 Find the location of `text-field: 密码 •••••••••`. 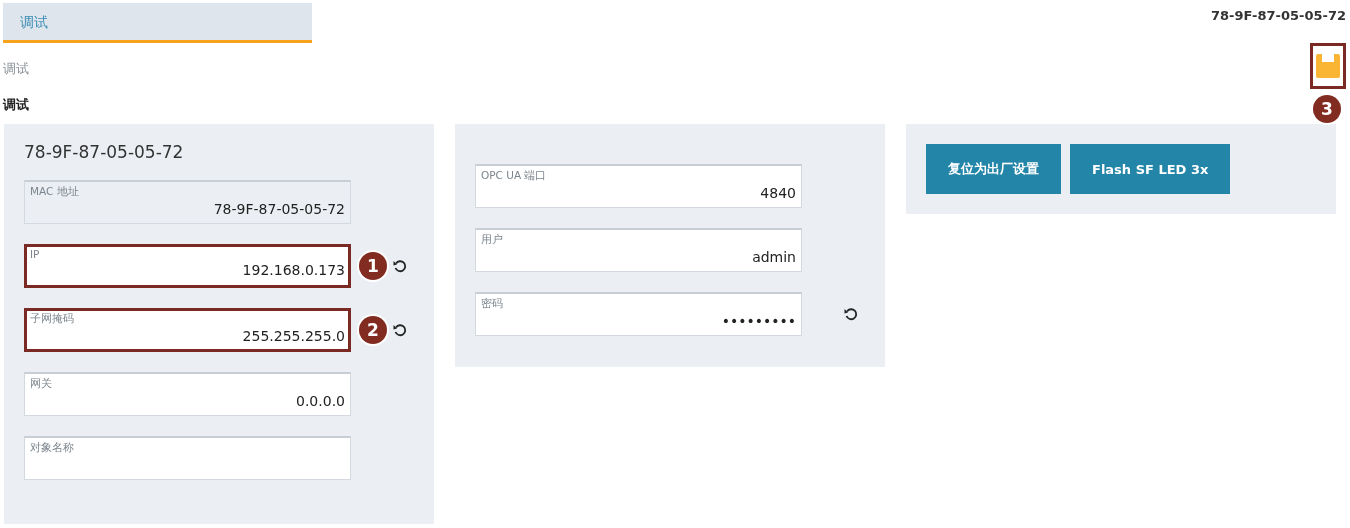

text-field: 密码 ••••••••• is located at coordinates (638, 314).